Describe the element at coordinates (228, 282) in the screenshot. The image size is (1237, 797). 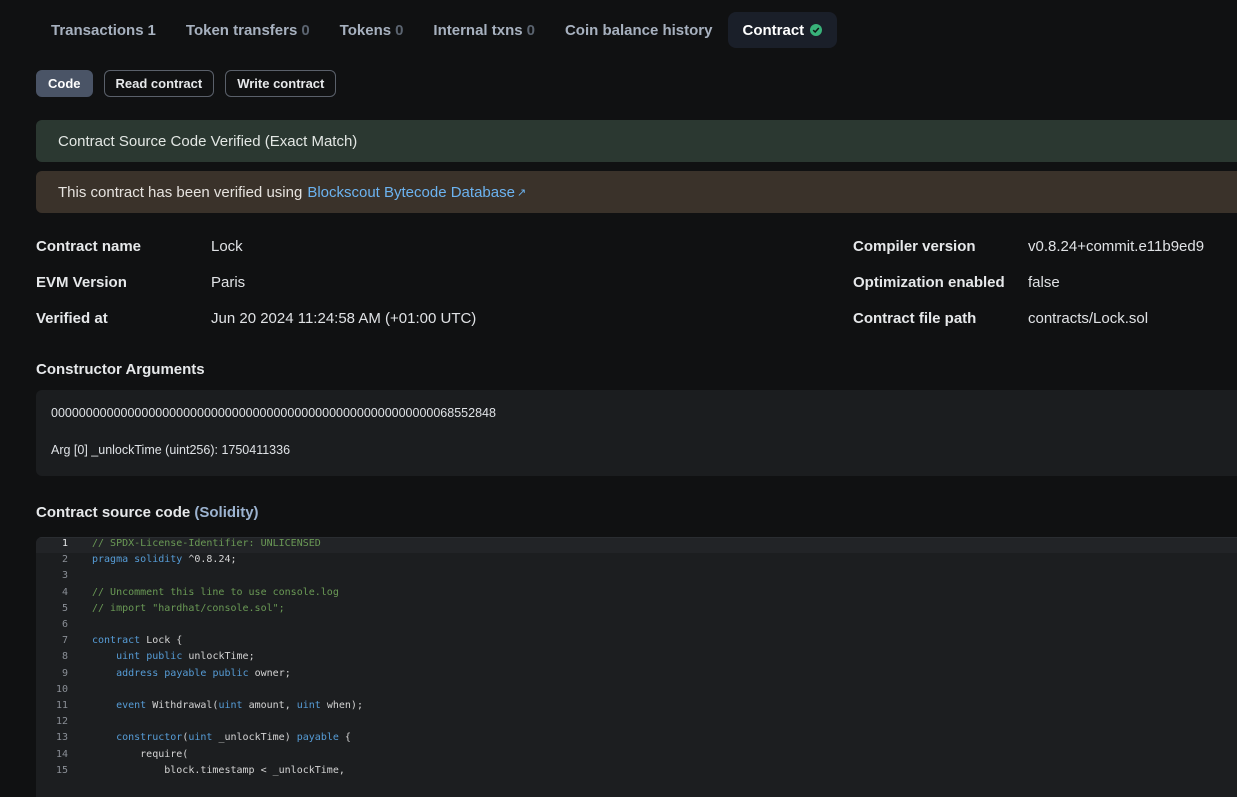
I see `evm-version-value: Paris` at that location.